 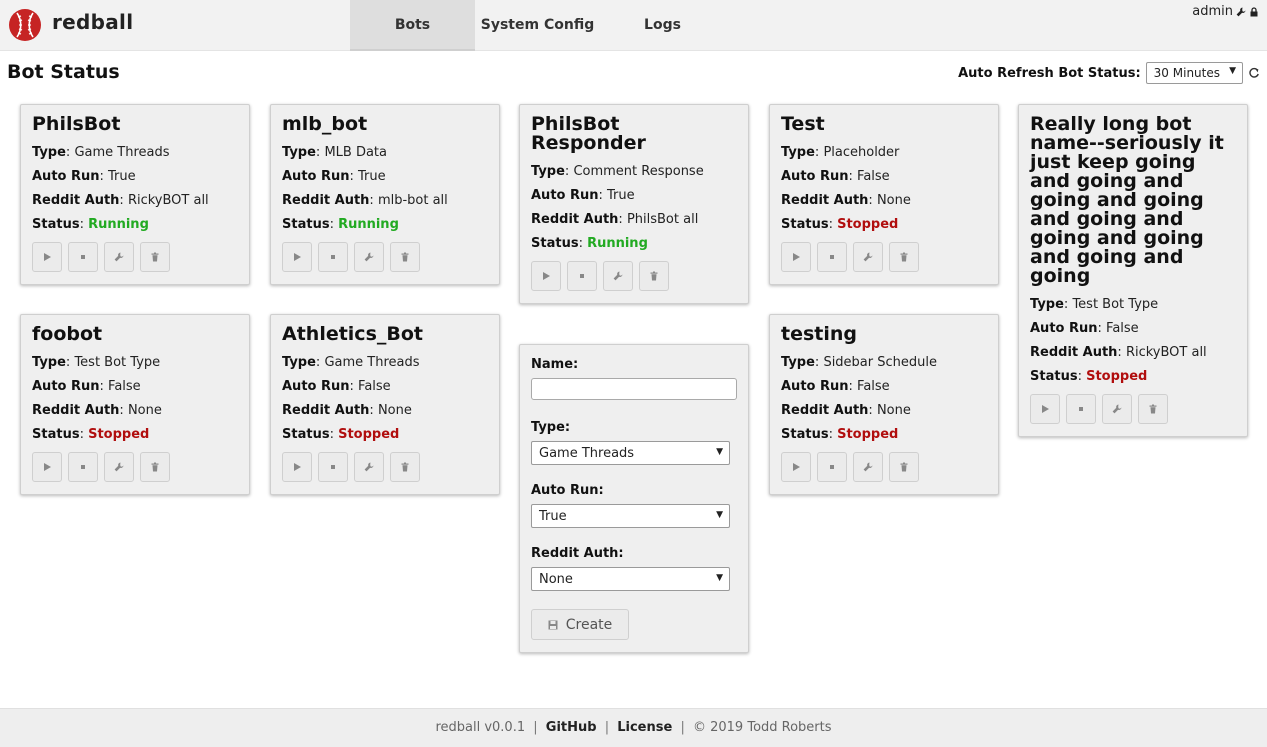 I want to click on lock-icon, so click(x=1254, y=11).